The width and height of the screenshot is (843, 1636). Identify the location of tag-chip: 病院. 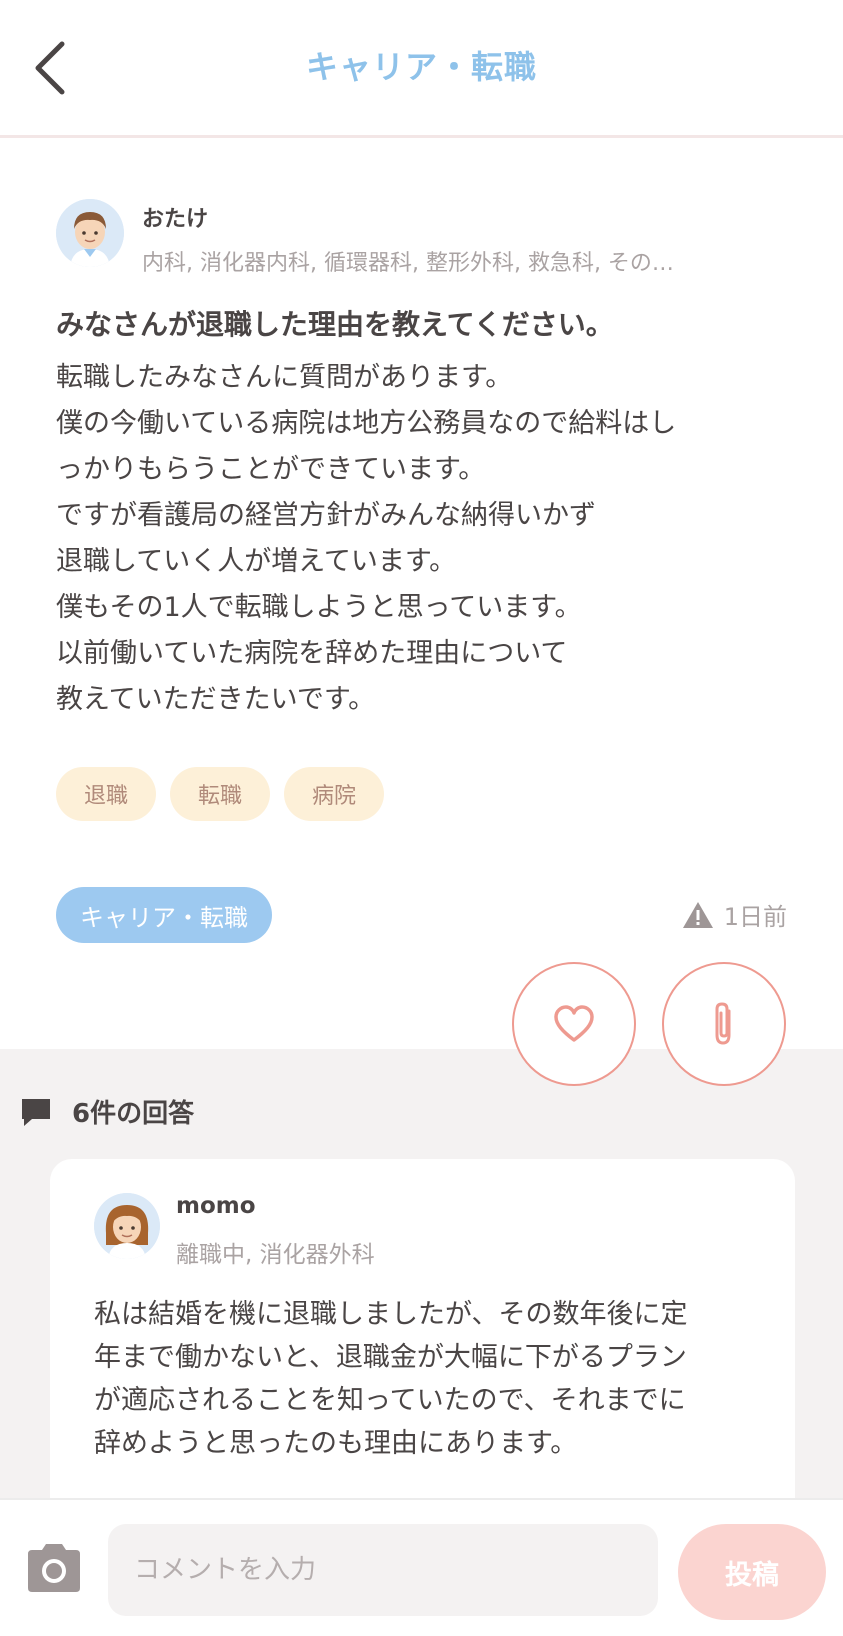
(334, 794).